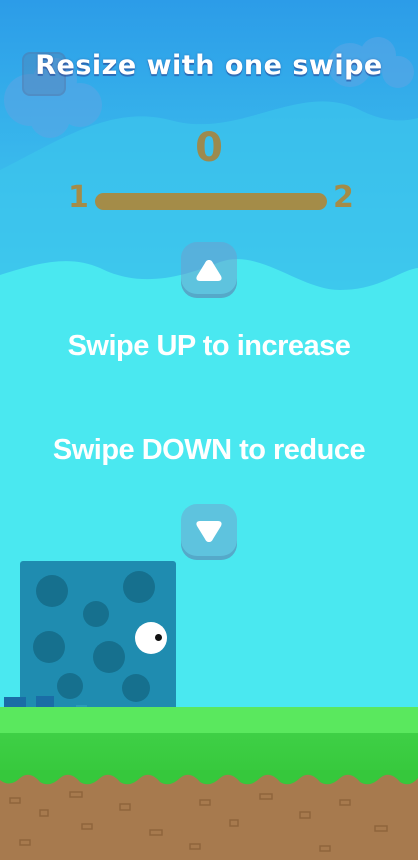  I want to click on score-counter: 0, so click(209, 148).